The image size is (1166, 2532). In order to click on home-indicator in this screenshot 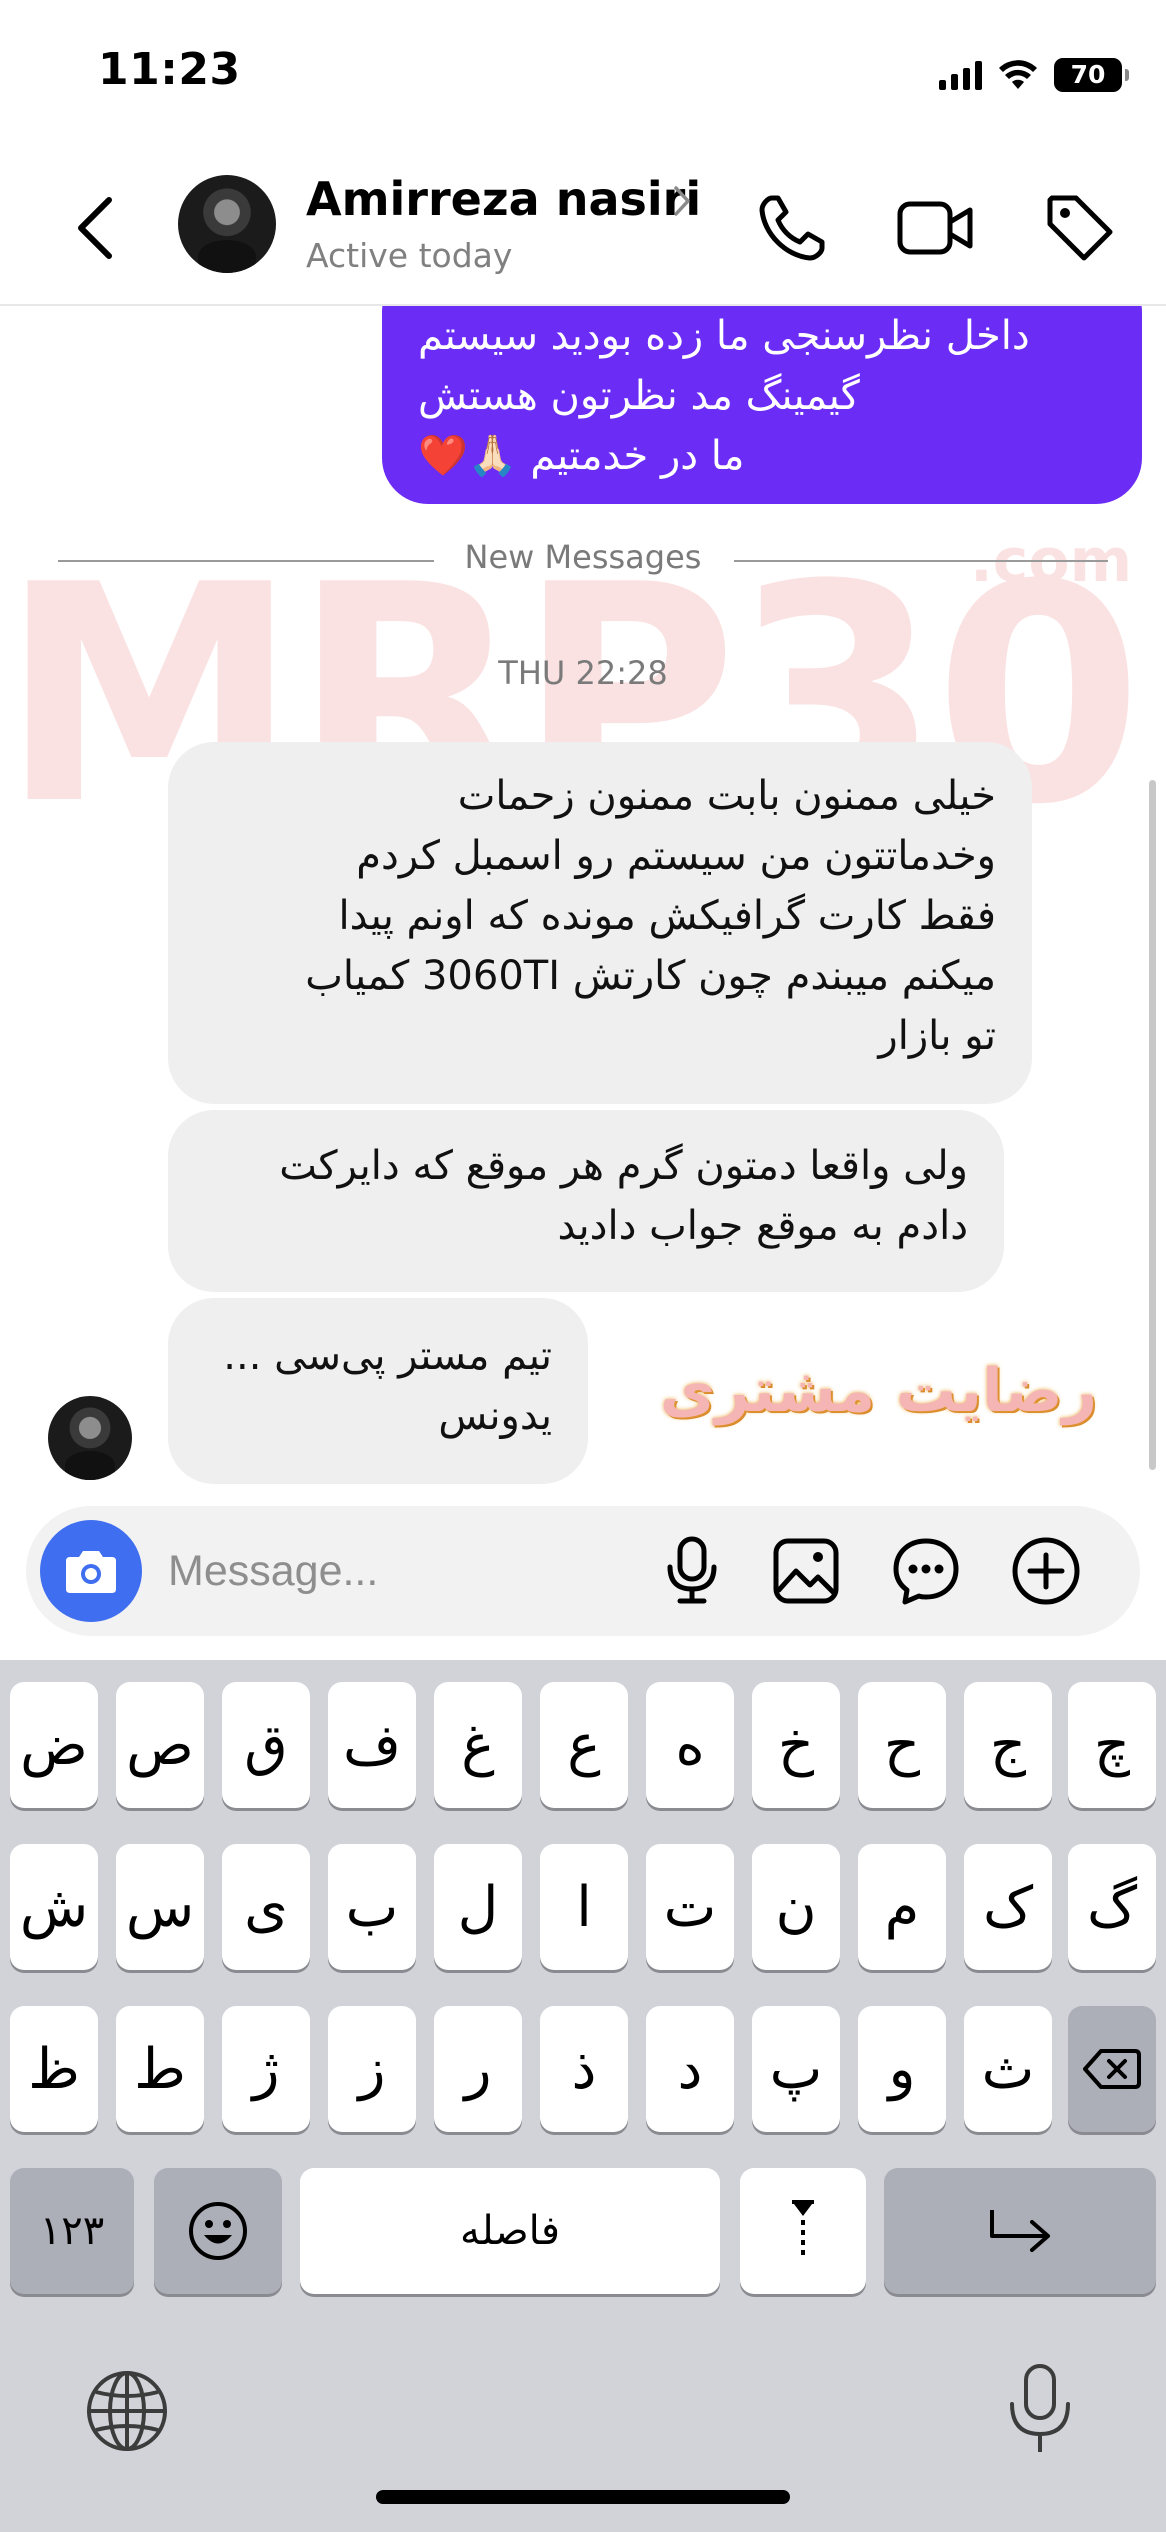, I will do `click(583, 2497)`.